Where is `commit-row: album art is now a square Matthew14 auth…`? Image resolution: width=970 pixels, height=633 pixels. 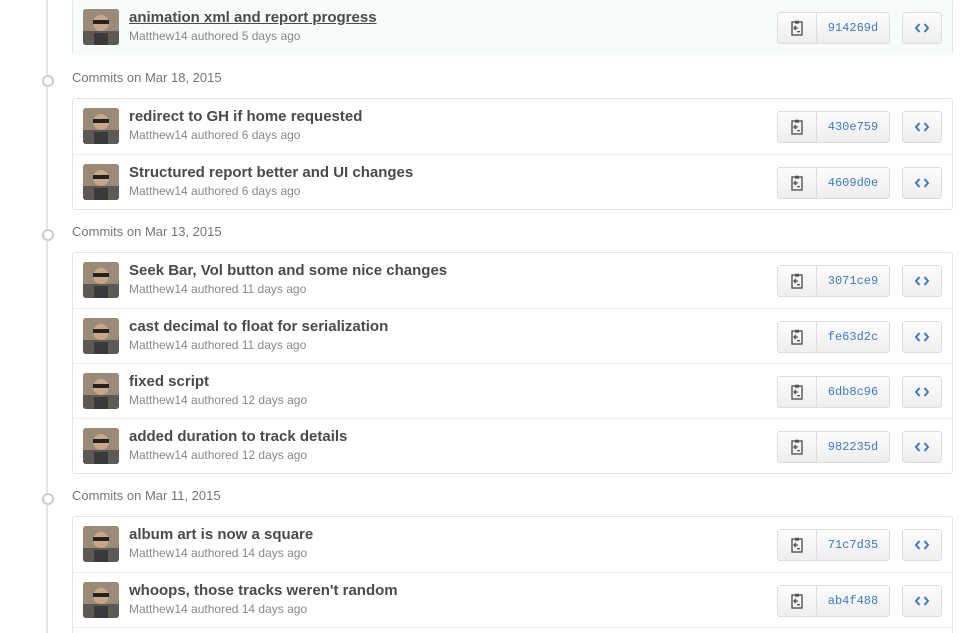
commit-row: album art is now a square Matthew14 auth… is located at coordinates (512, 544).